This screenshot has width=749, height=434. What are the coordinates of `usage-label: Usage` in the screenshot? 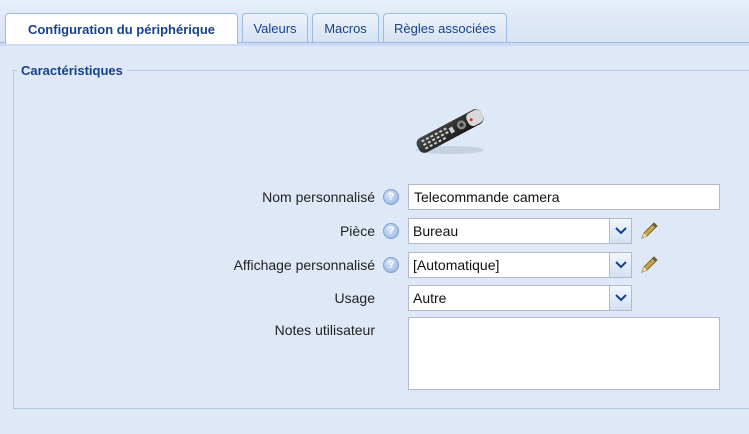 It's located at (354, 298).